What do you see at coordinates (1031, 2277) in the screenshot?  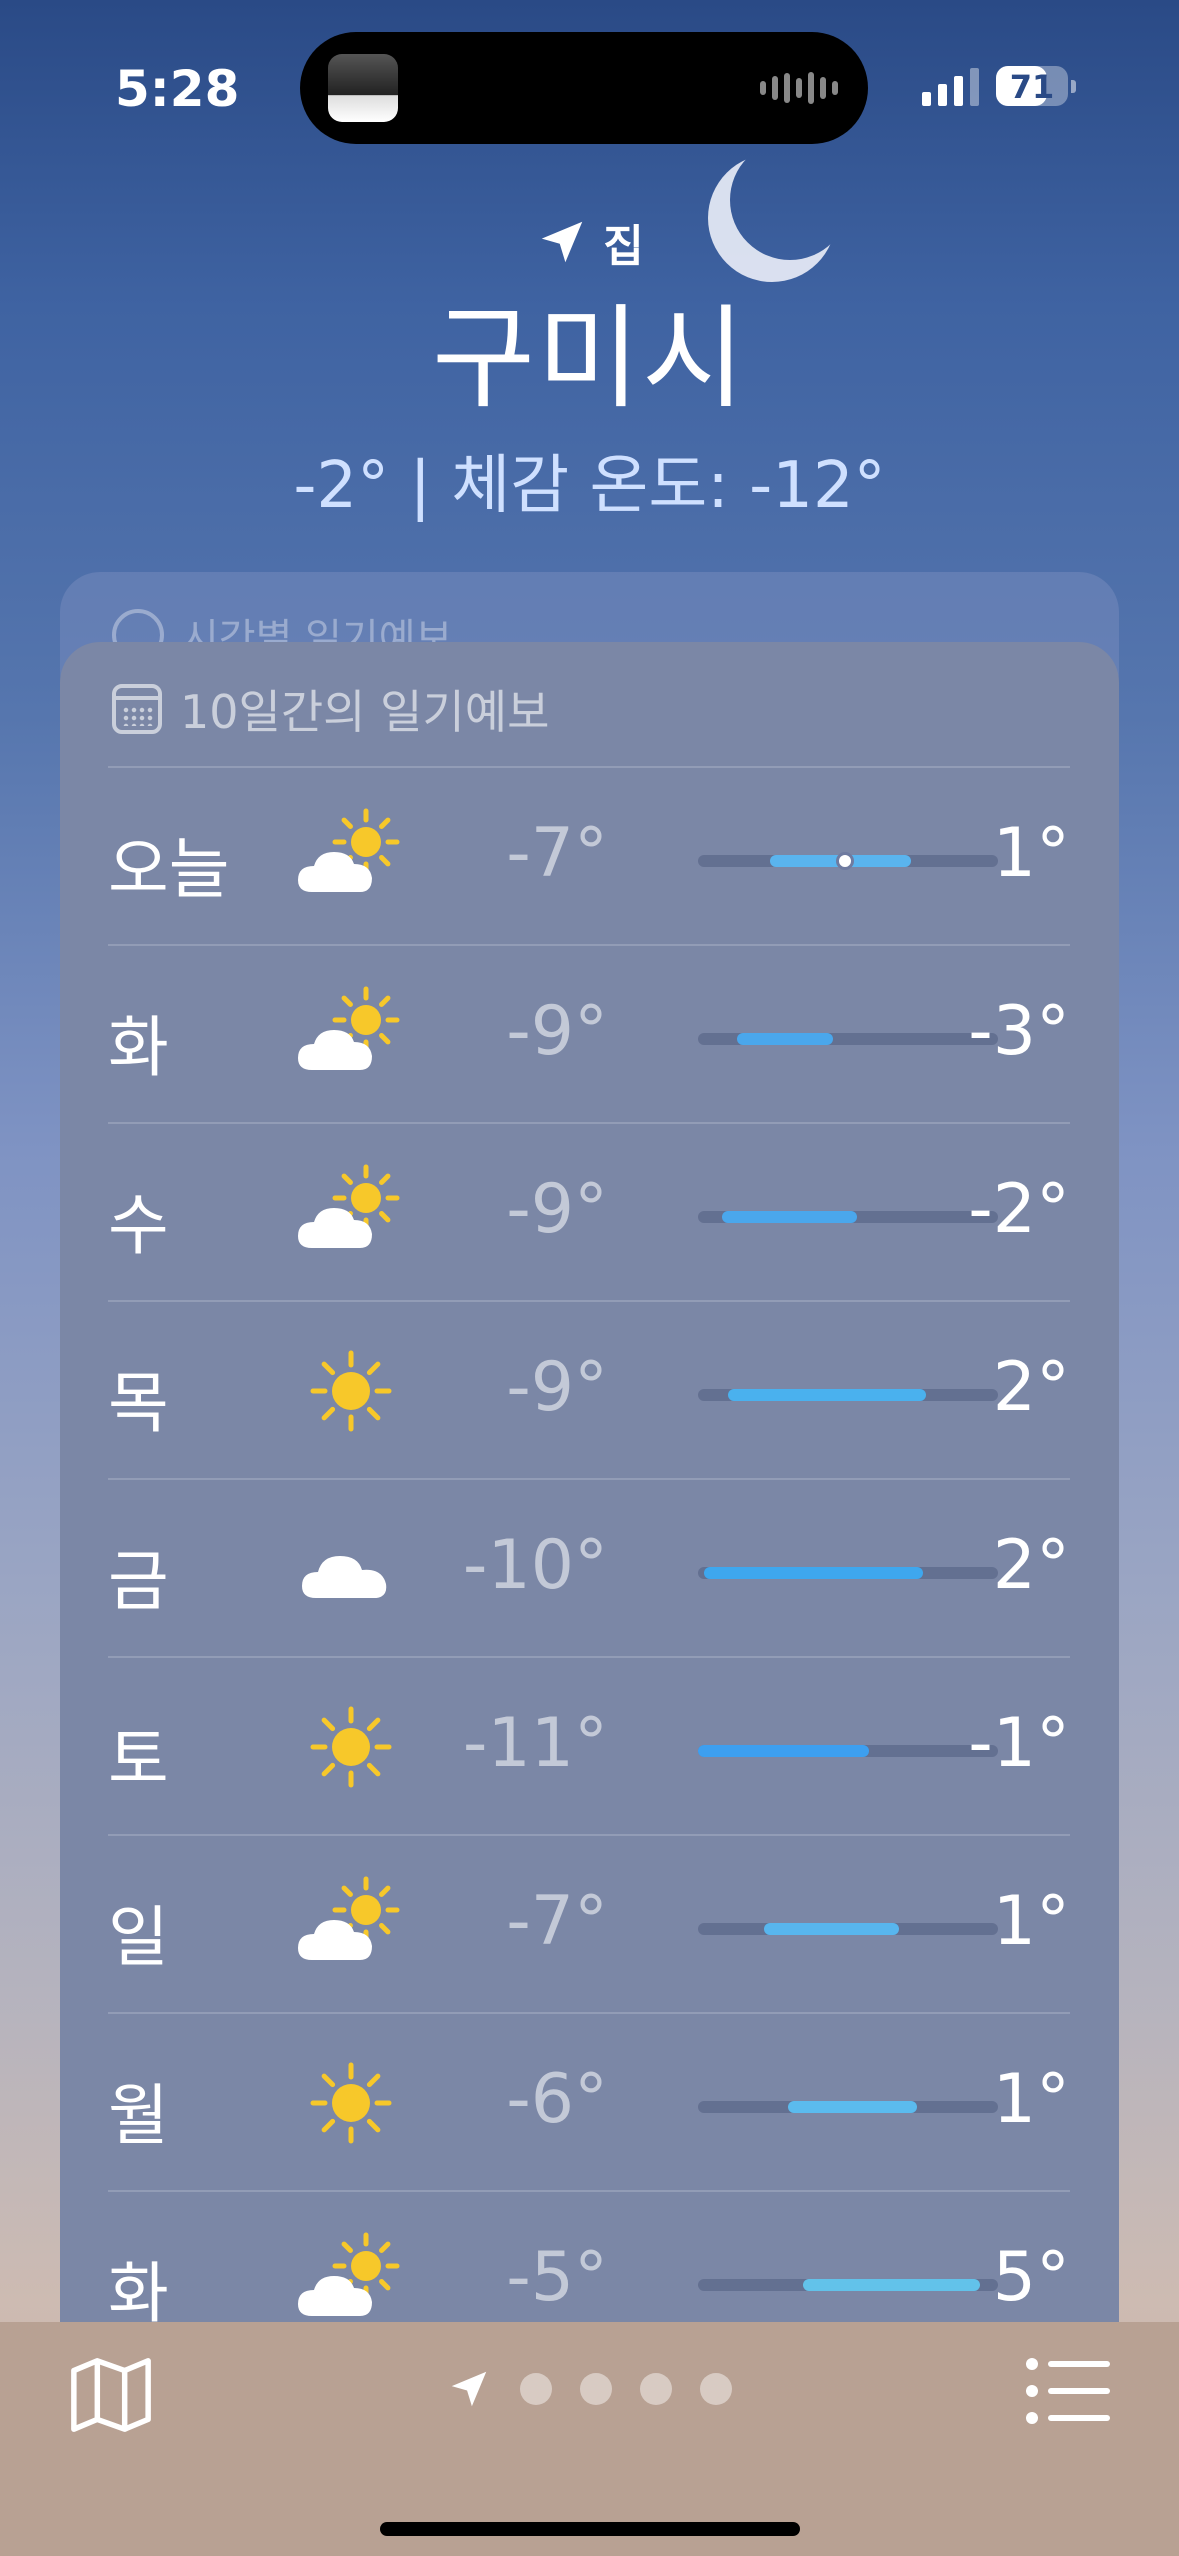 I see `forecast-high: 5°` at bounding box center [1031, 2277].